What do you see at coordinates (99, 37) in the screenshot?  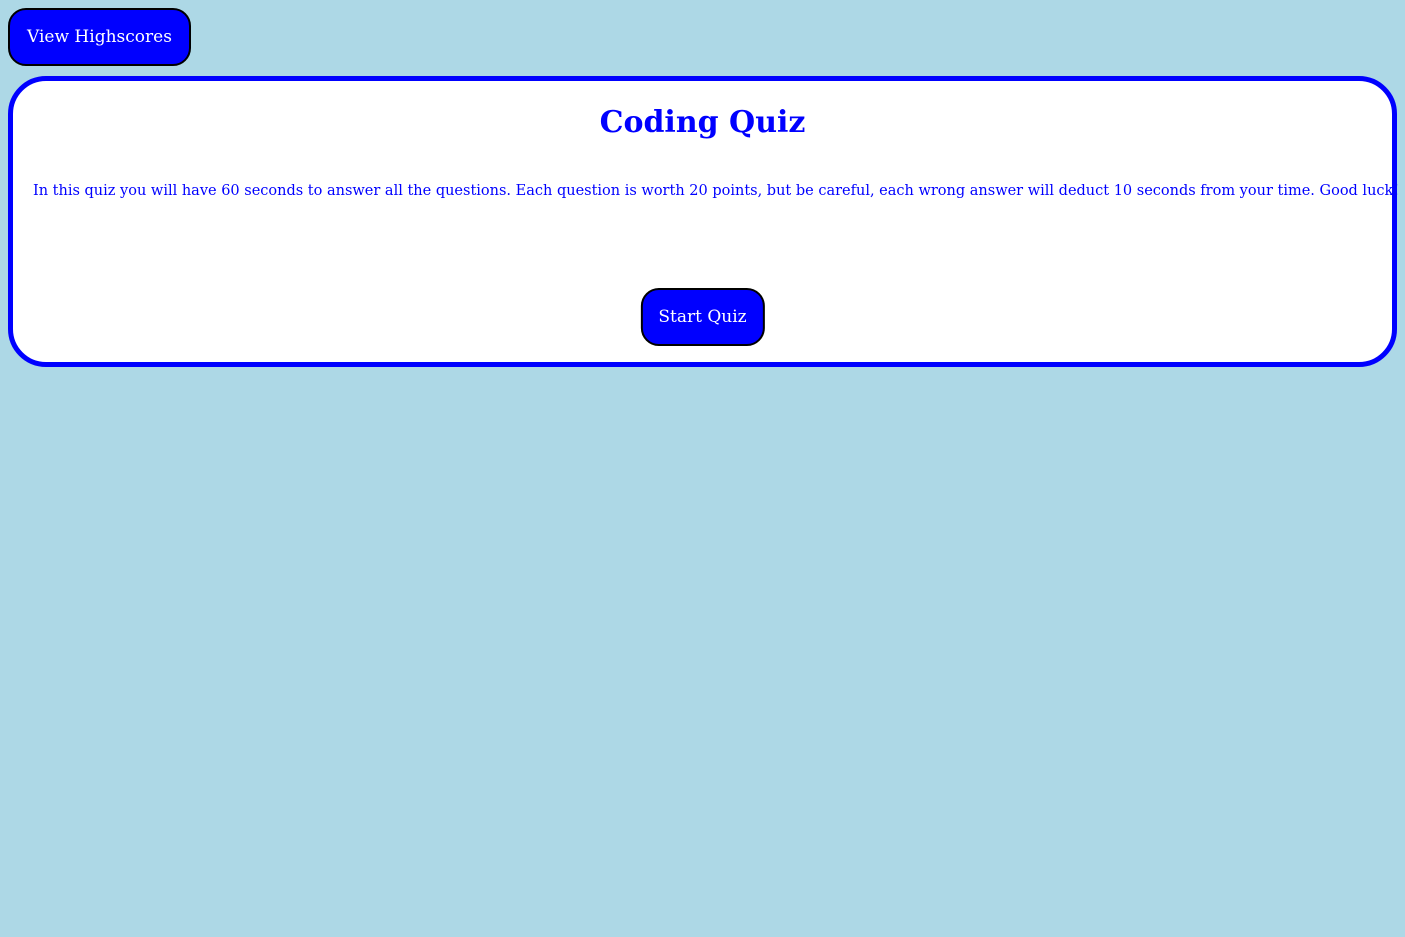 I see `view-highscores-button: View Highscores` at bounding box center [99, 37].